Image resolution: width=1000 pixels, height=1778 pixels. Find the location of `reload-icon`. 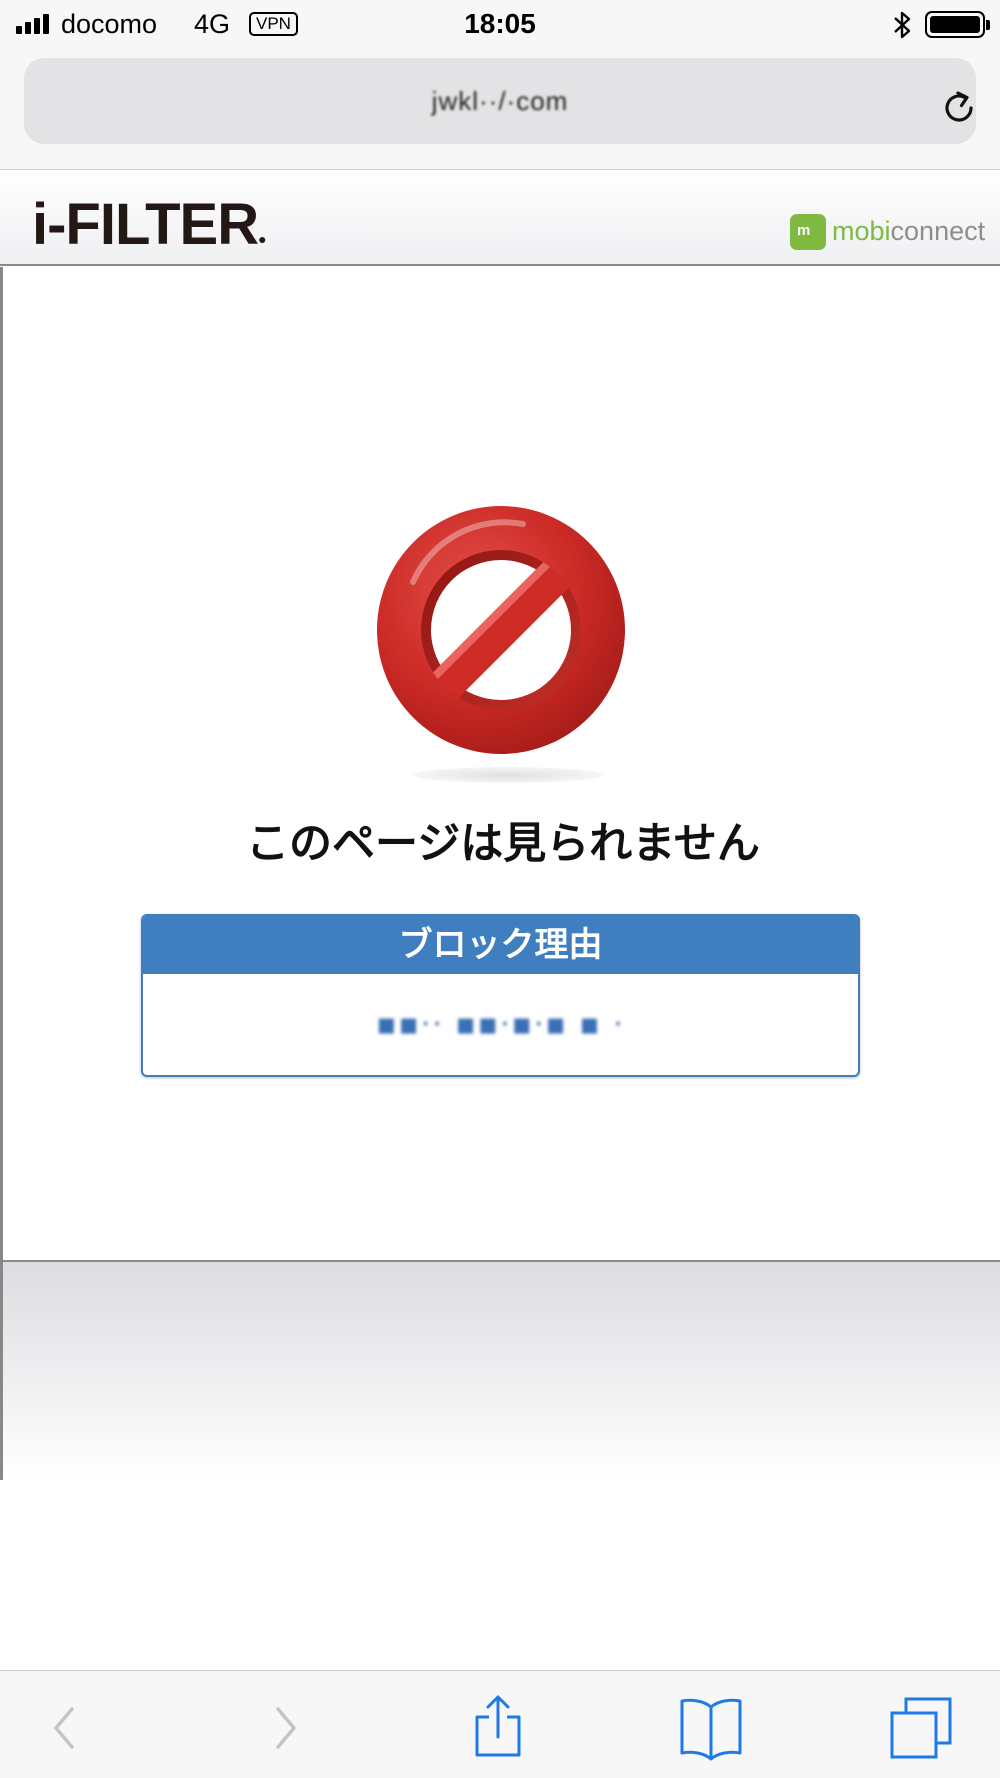

reload-icon is located at coordinates (959, 108).